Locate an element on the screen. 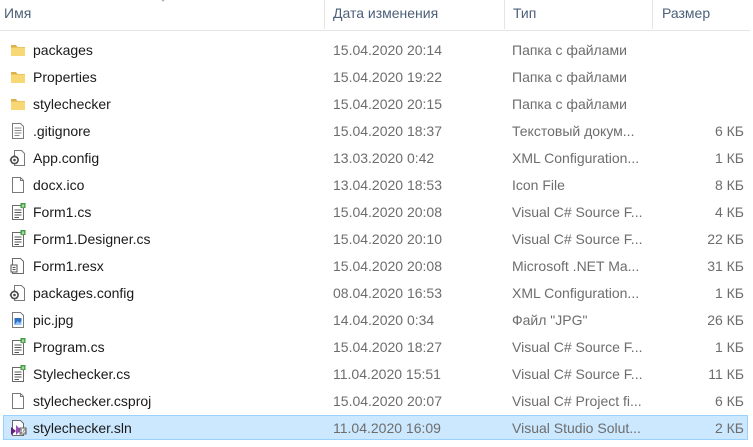  file-name: stylechecker.sln is located at coordinates (82, 428).